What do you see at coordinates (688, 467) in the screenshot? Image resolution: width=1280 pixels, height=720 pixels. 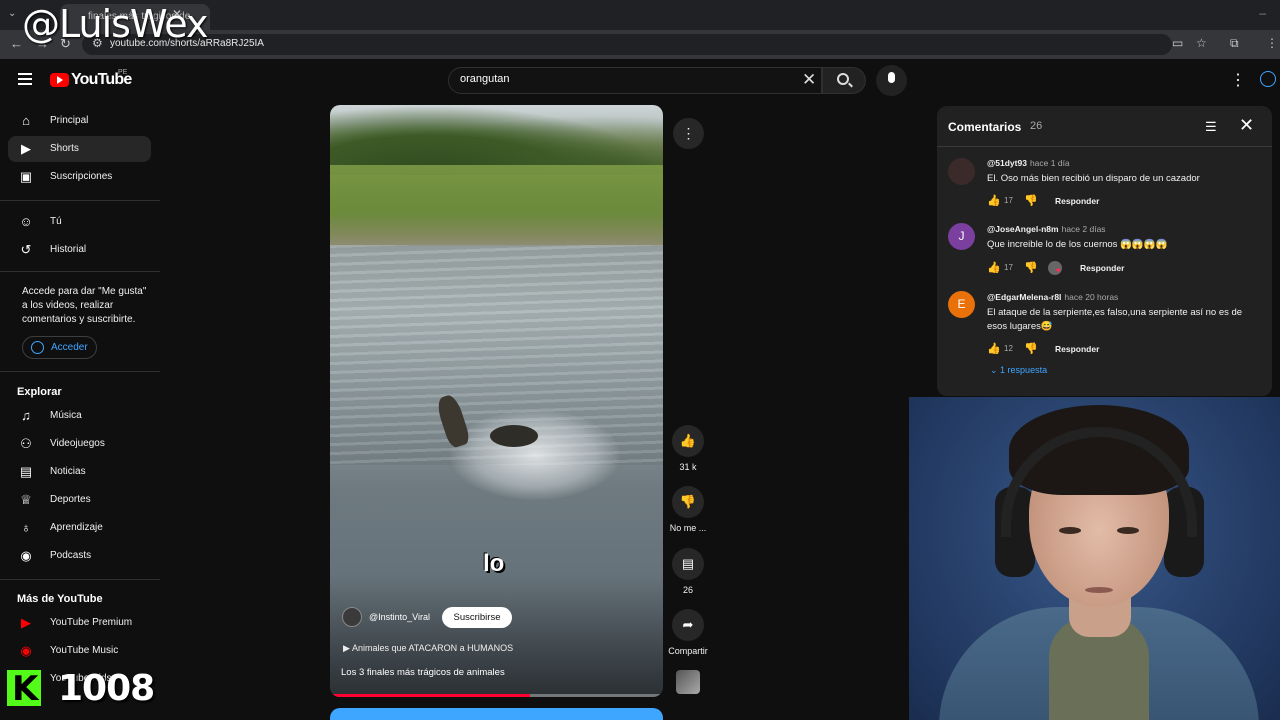 I see `like-count: 31 k` at bounding box center [688, 467].